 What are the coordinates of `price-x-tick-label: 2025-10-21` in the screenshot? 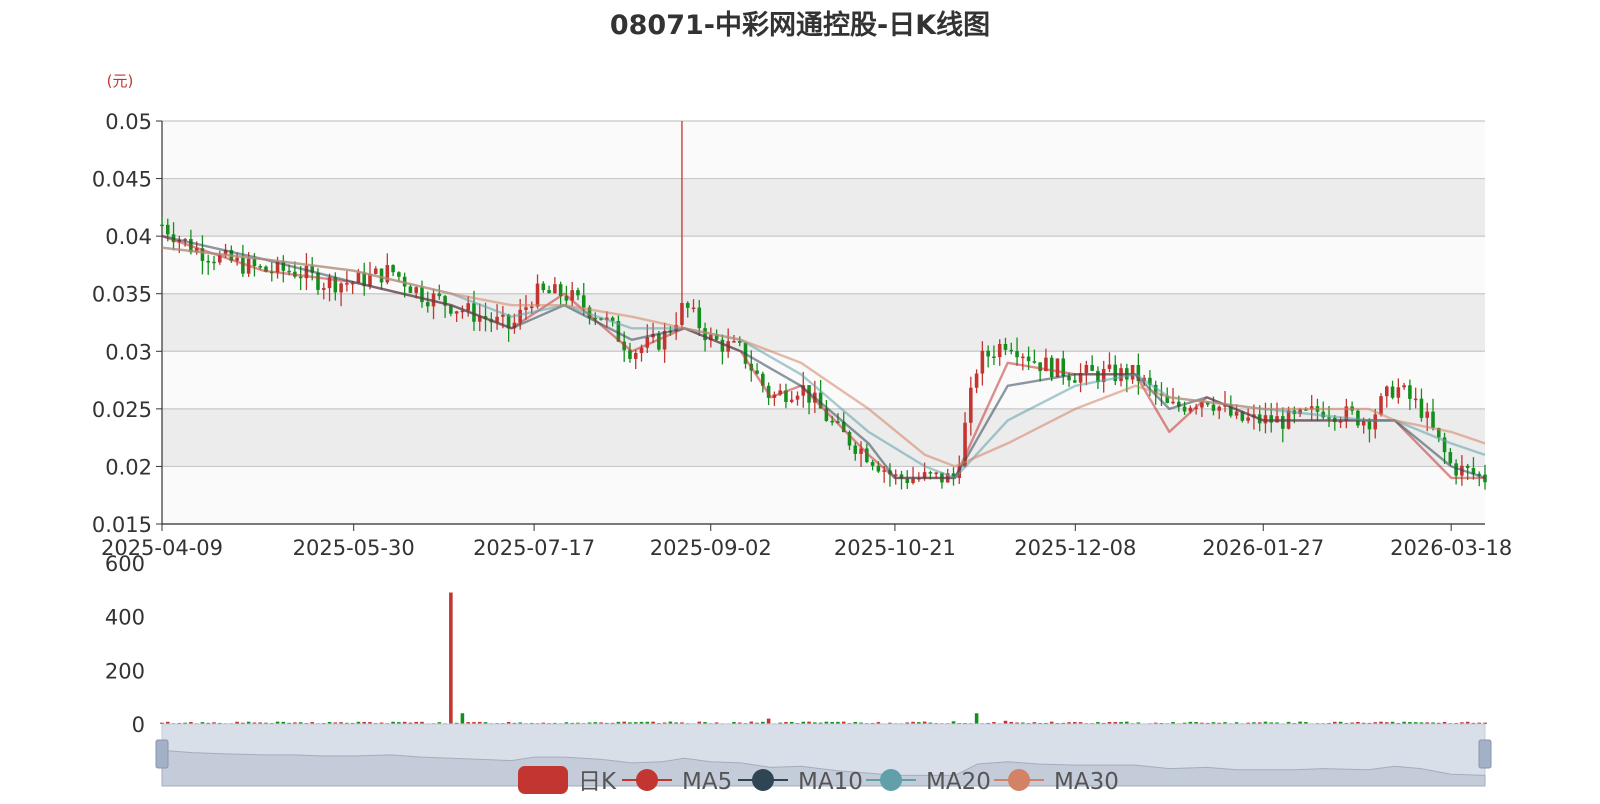 It's located at (895, 548).